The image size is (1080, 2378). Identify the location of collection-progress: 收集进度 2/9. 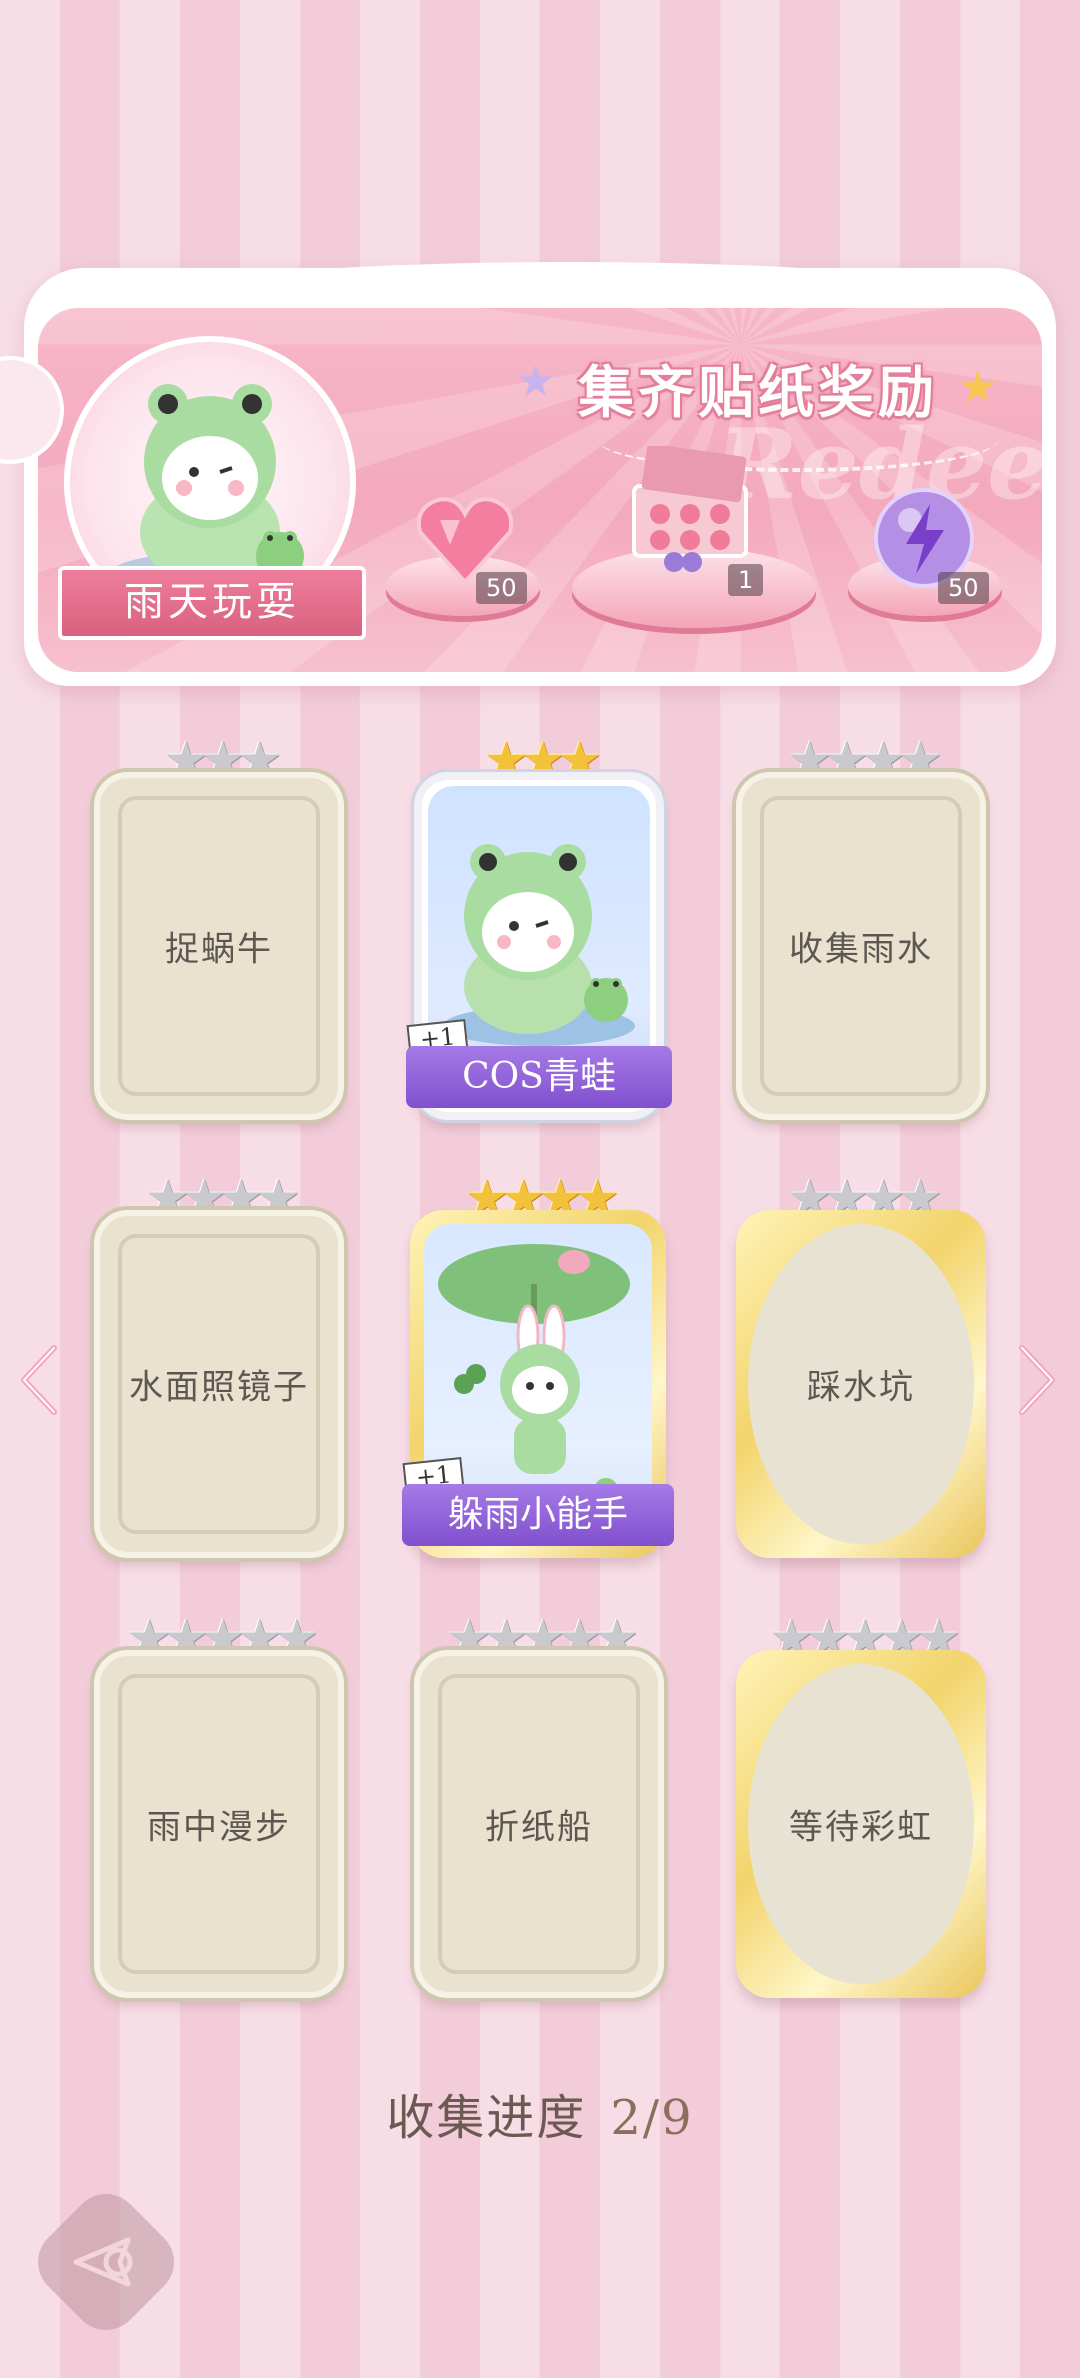
(540, 2113).